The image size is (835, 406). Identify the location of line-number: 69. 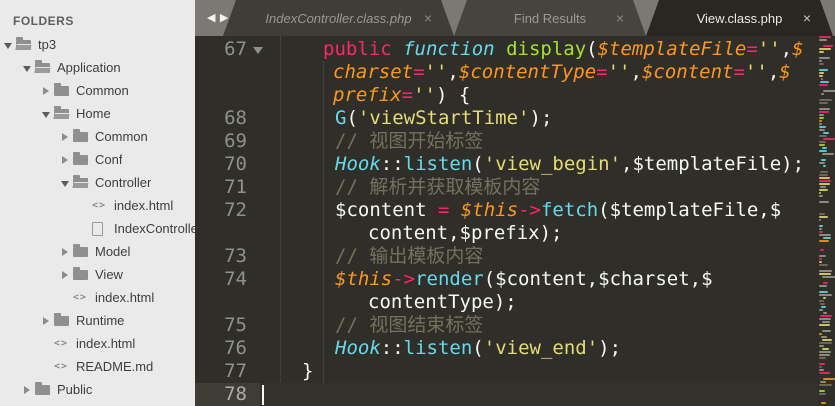
(235, 141).